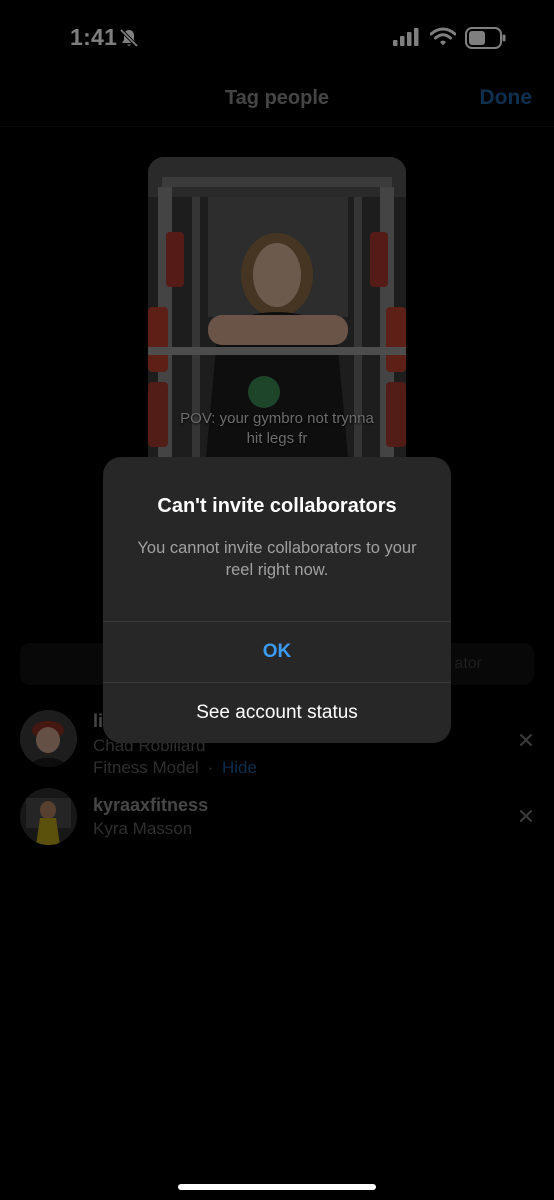 The height and width of the screenshot is (1200, 554). What do you see at coordinates (277, 713) in the screenshot?
I see `see-account-status-button: See account status` at bounding box center [277, 713].